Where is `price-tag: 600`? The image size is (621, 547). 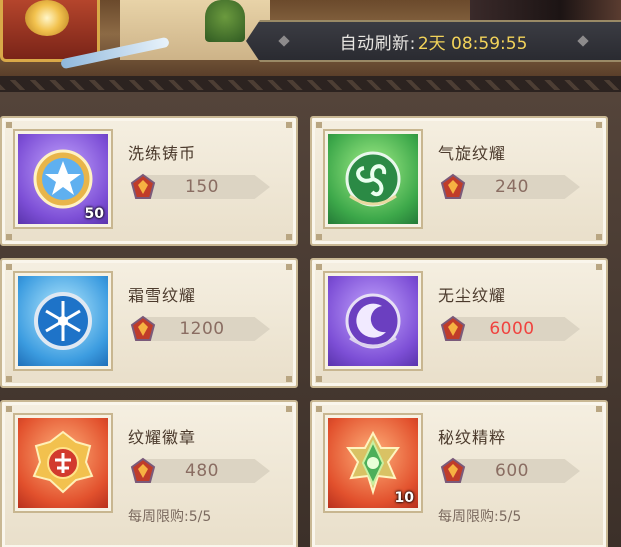
price-tag: 600 is located at coordinates (509, 471).